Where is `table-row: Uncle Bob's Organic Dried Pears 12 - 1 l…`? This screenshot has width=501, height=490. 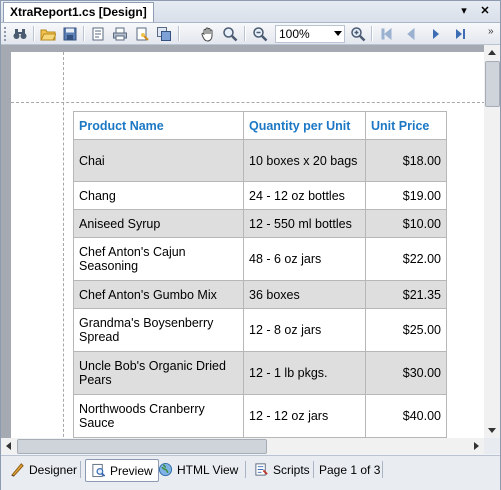 table-row: Uncle Bob's Organic Dried Pears 12 - 1 l… is located at coordinates (260, 373).